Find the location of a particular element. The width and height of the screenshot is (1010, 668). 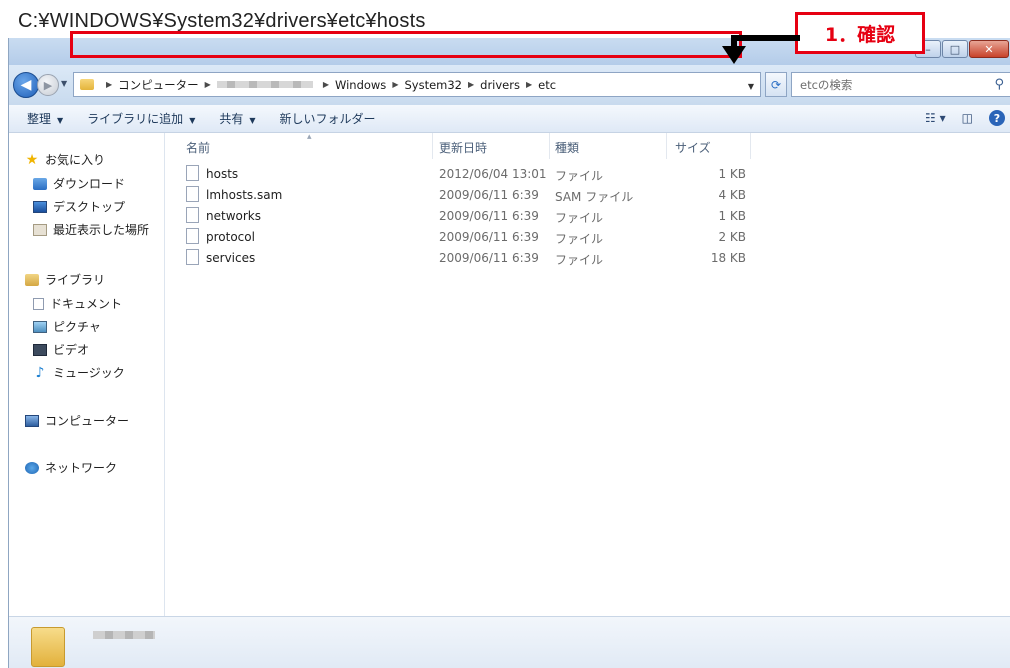

breadcrumb-windows: Windows is located at coordinates (360, 85).